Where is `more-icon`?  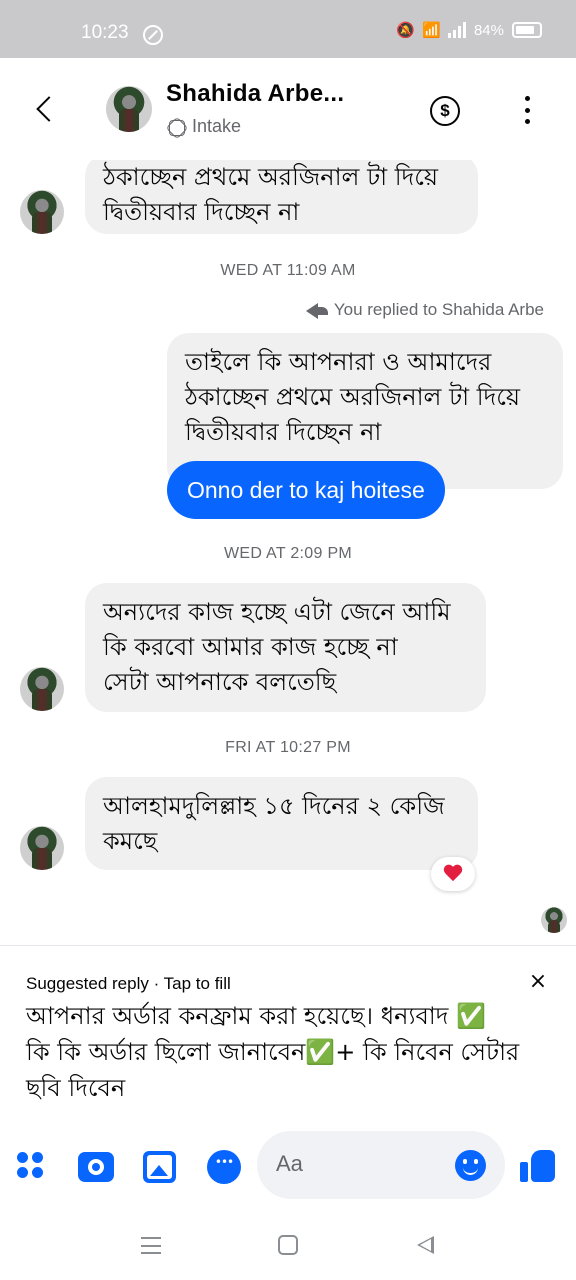
more-icon is located at coordinates (527, 110).